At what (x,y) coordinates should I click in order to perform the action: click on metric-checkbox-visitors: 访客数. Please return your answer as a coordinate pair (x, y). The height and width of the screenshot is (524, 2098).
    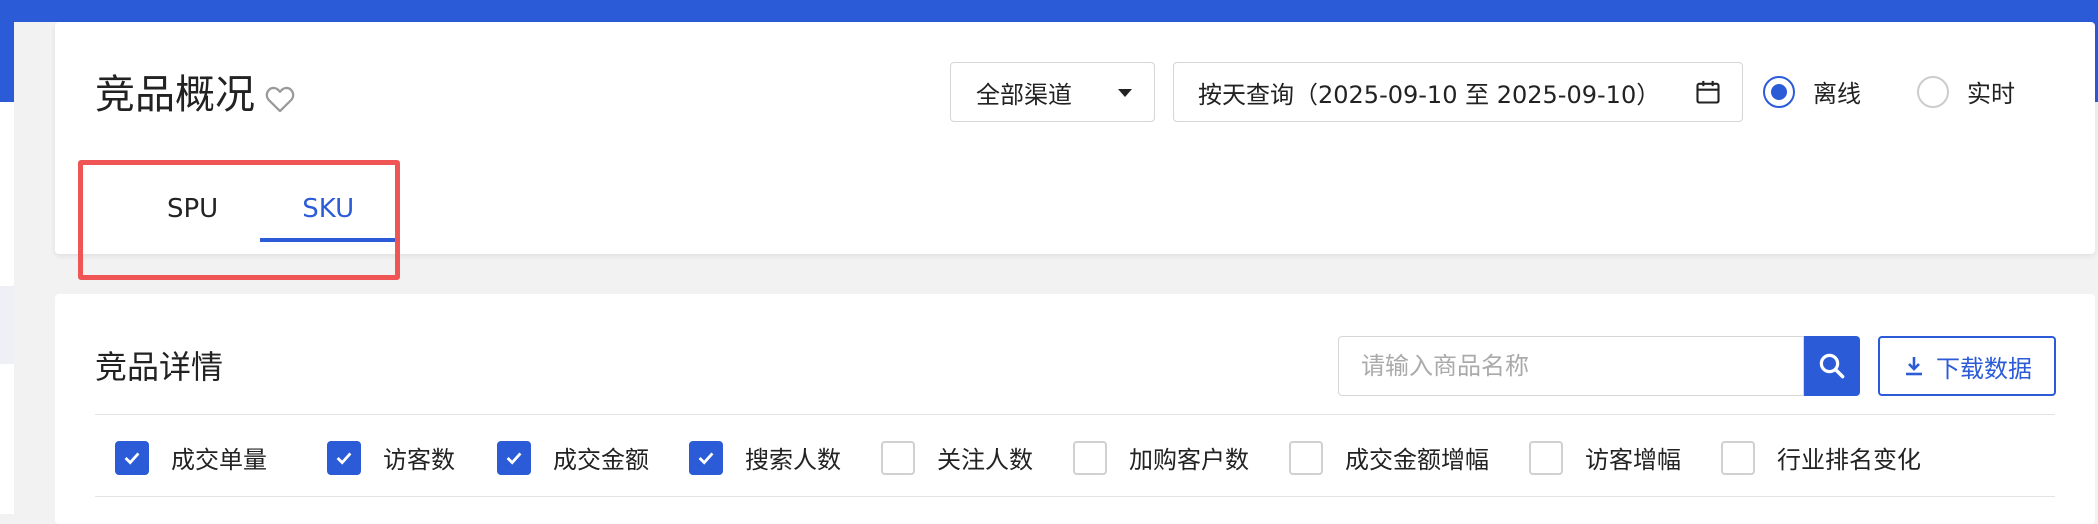
    Looking at the image, I should click on (391, 457).